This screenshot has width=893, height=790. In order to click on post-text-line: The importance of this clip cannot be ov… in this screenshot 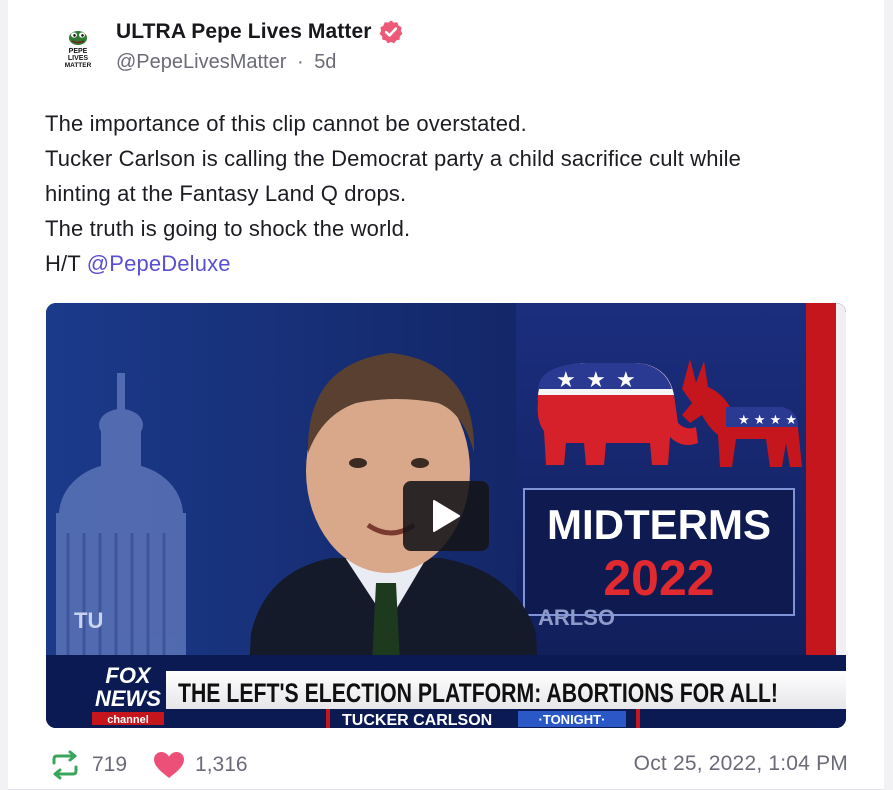, I will do `click(286, 123)`.